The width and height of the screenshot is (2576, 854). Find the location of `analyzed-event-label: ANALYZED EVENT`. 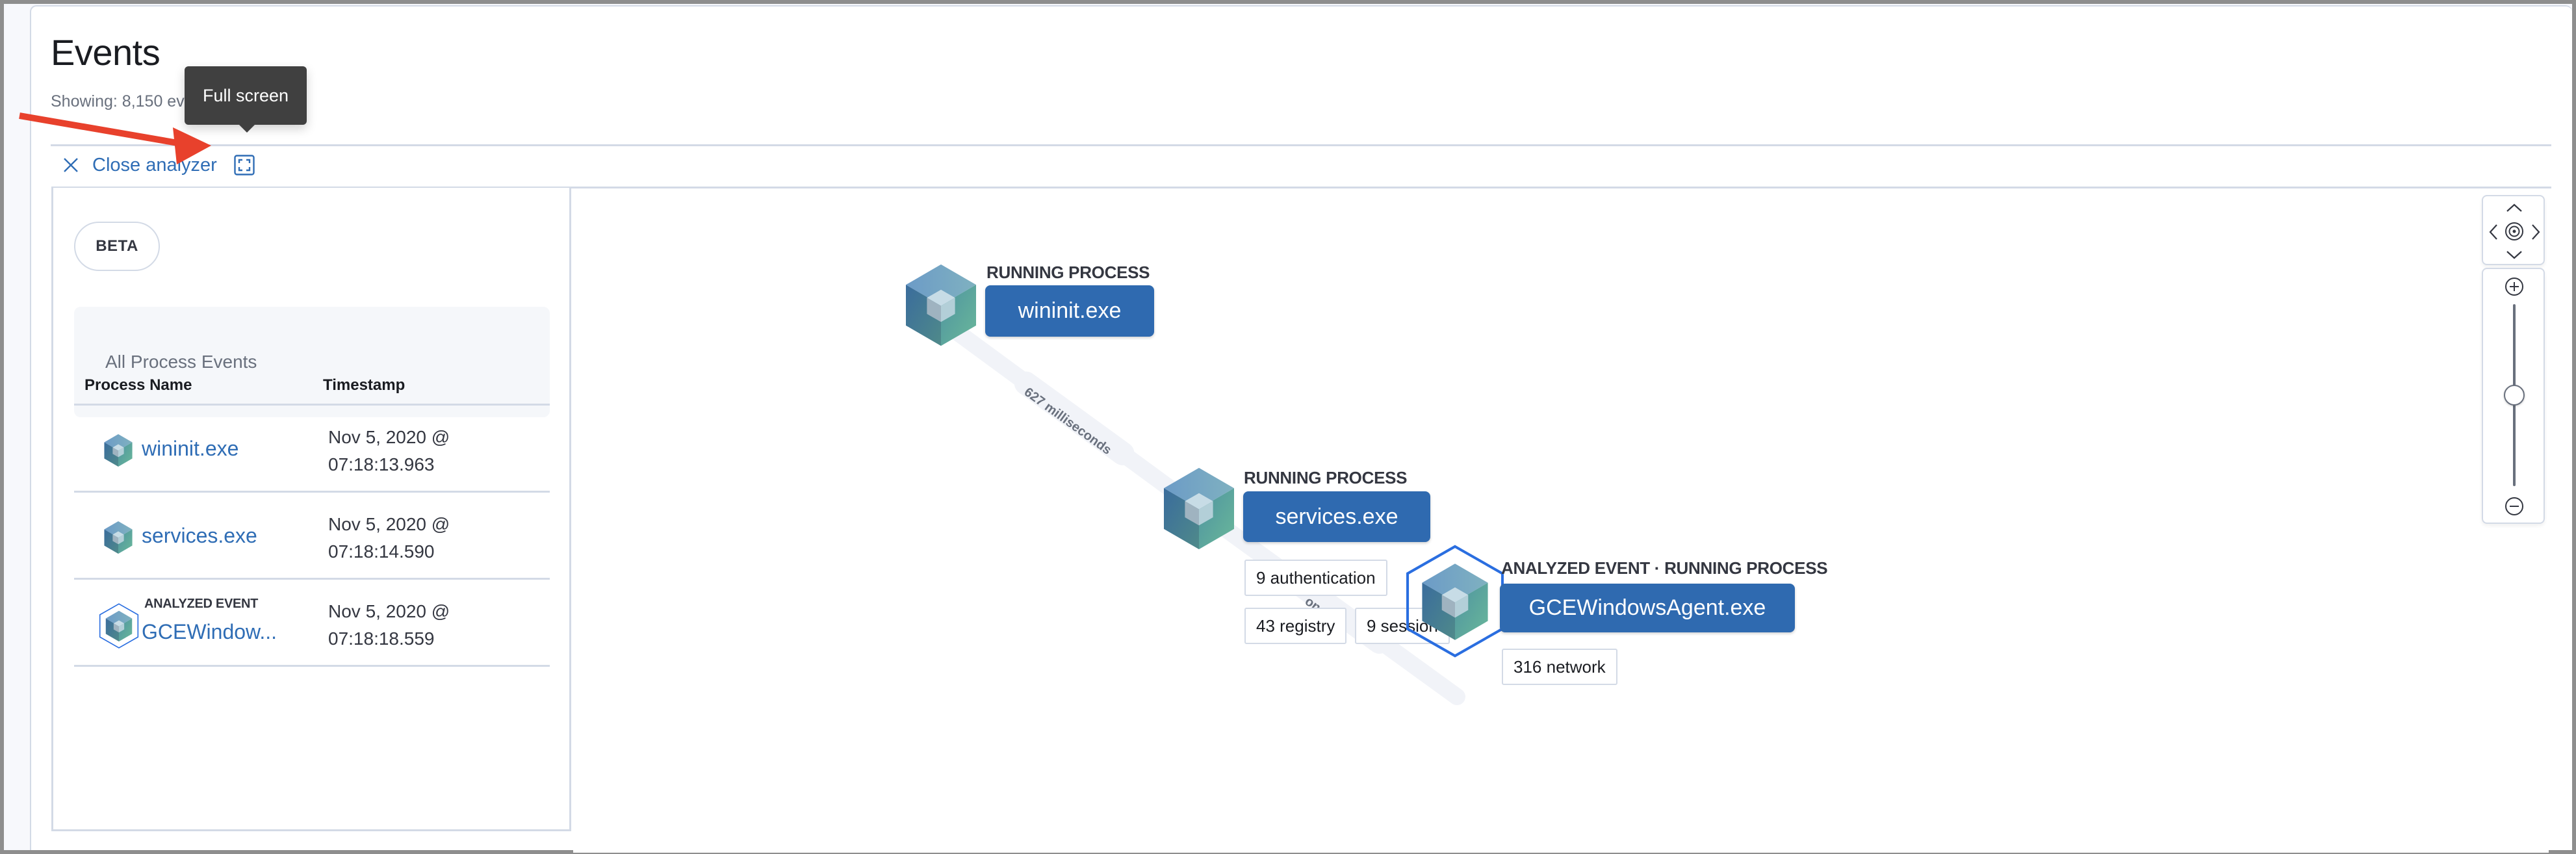

analyzed-event-label: ANALYZED EVENT is located at coordinates (202, 604).